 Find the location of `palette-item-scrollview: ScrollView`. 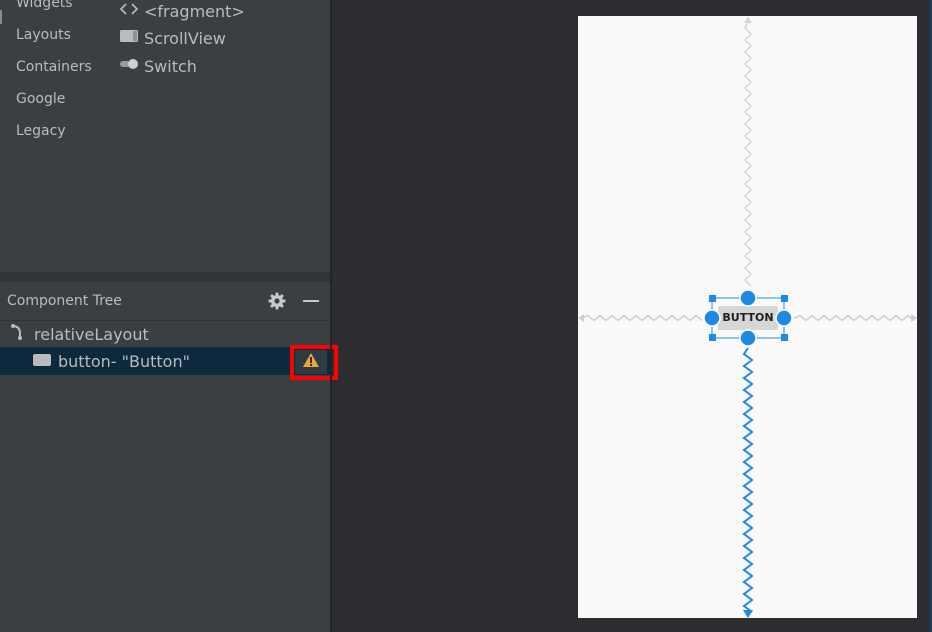

palette-item-scrollview: ScrollView is located at coordinates (172, 38).